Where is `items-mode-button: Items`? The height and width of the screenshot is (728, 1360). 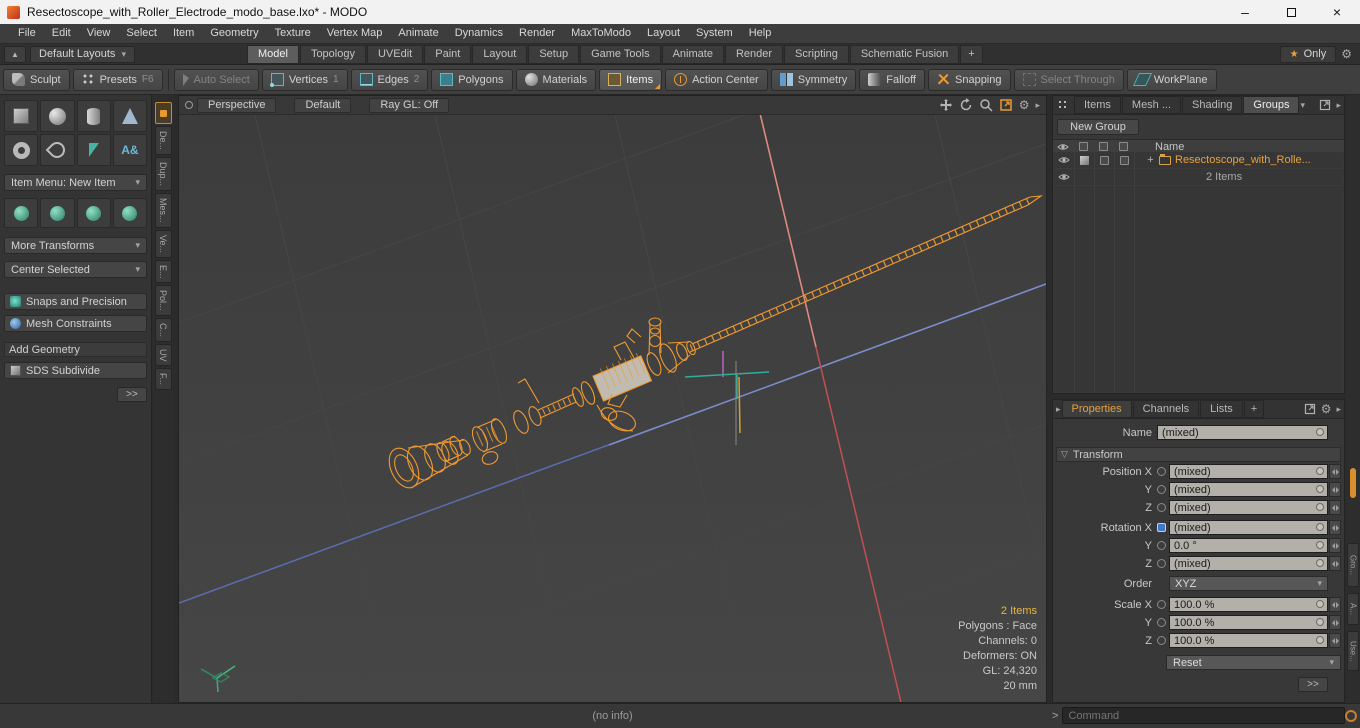 items-mode-button: Items is located at coordinates (631, 79).